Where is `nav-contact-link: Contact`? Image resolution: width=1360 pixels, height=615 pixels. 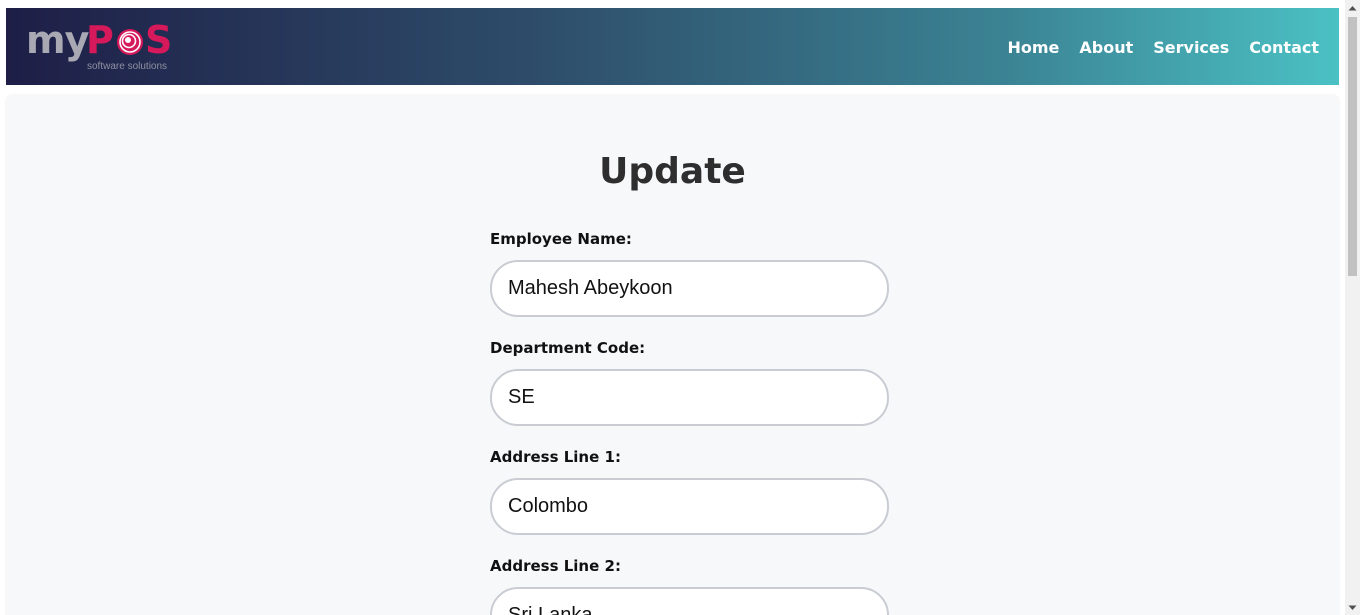
nav-contact-link: Contact is located at coordinates (1284, 47).